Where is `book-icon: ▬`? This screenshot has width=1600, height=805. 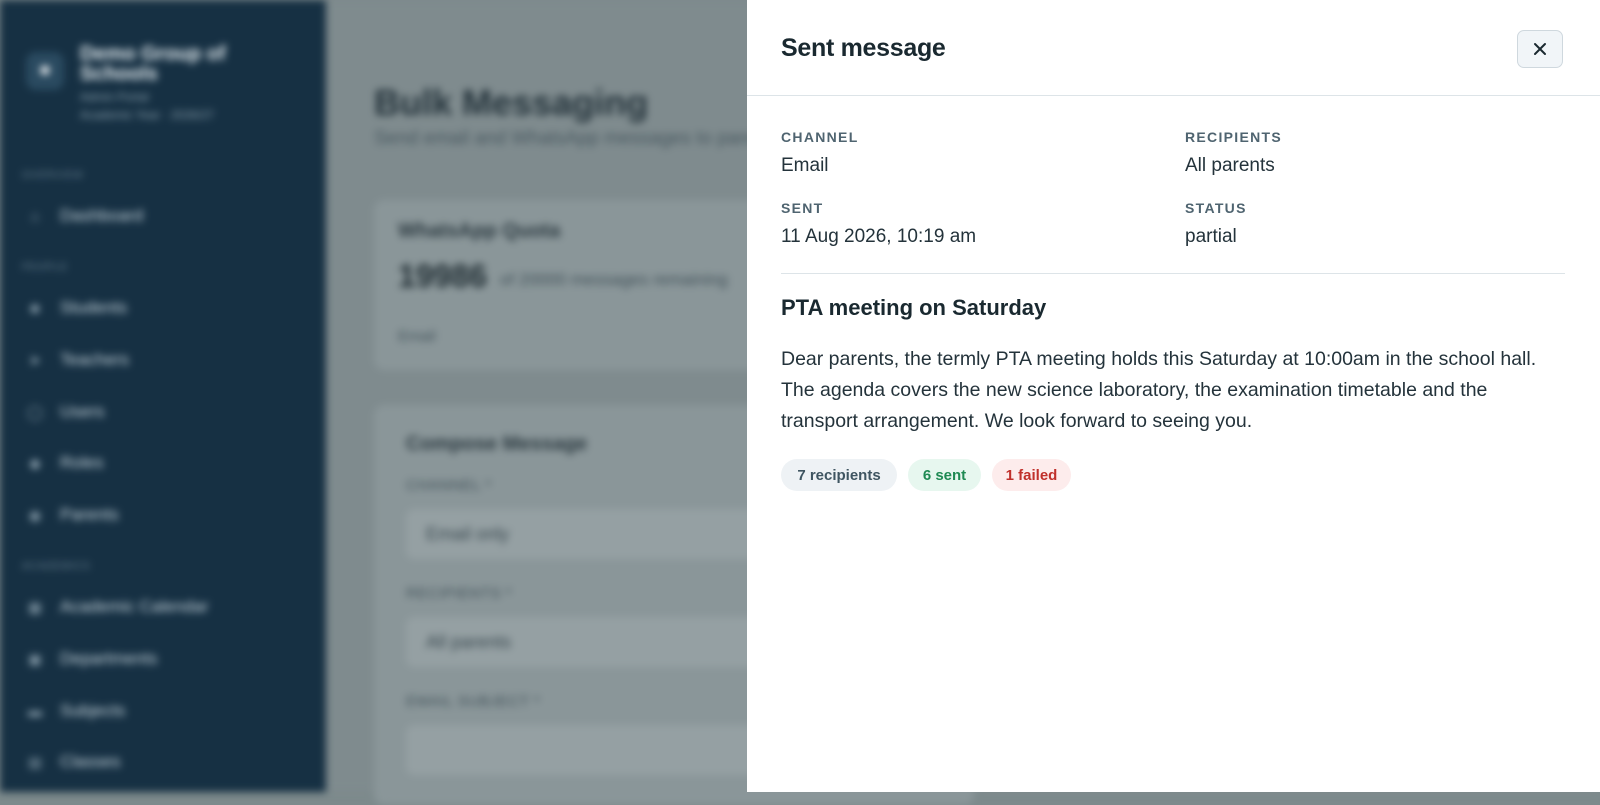 book-icon: ▬ is located at coordinates (35, 711).